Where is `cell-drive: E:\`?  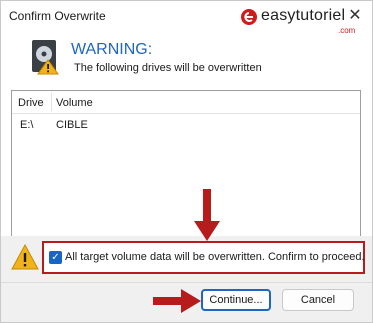
cell-drive: E:\ is located at coordinates (27, 125).